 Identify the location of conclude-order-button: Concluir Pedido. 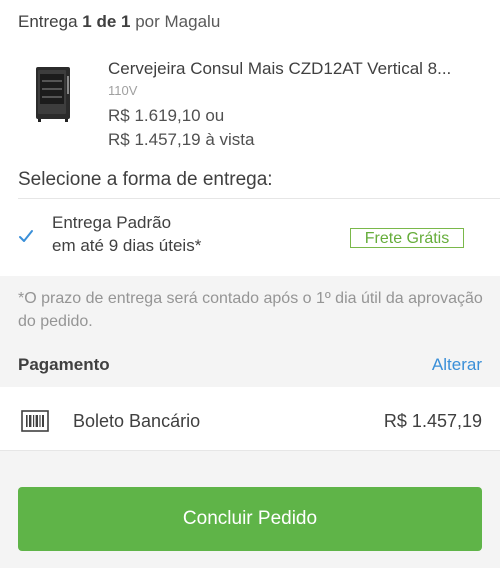
(250, 519).